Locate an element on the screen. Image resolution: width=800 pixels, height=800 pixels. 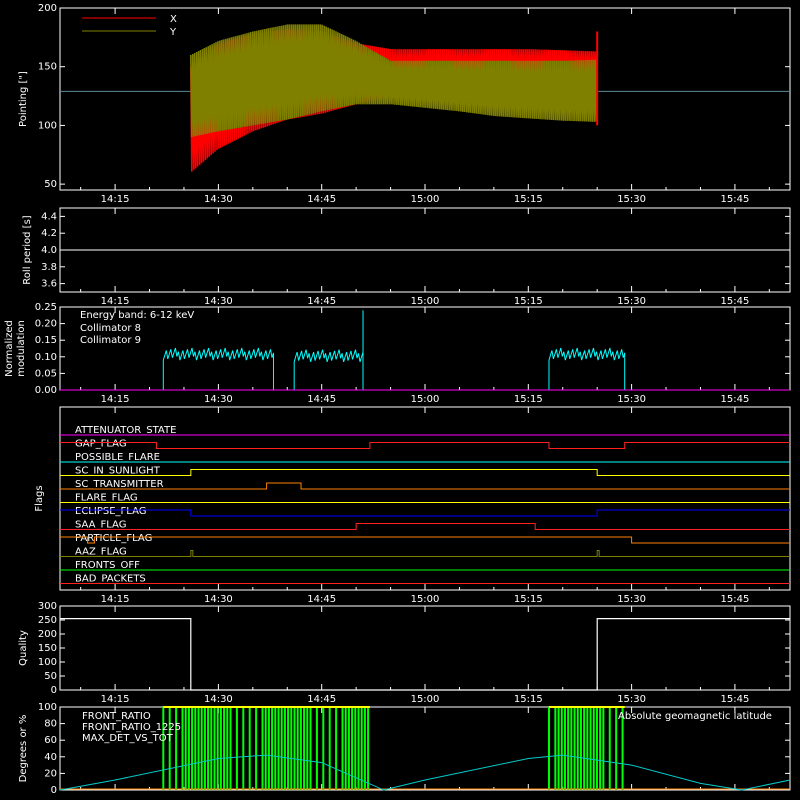
y-tick-label: 80 is located at coordinates (50, 724).